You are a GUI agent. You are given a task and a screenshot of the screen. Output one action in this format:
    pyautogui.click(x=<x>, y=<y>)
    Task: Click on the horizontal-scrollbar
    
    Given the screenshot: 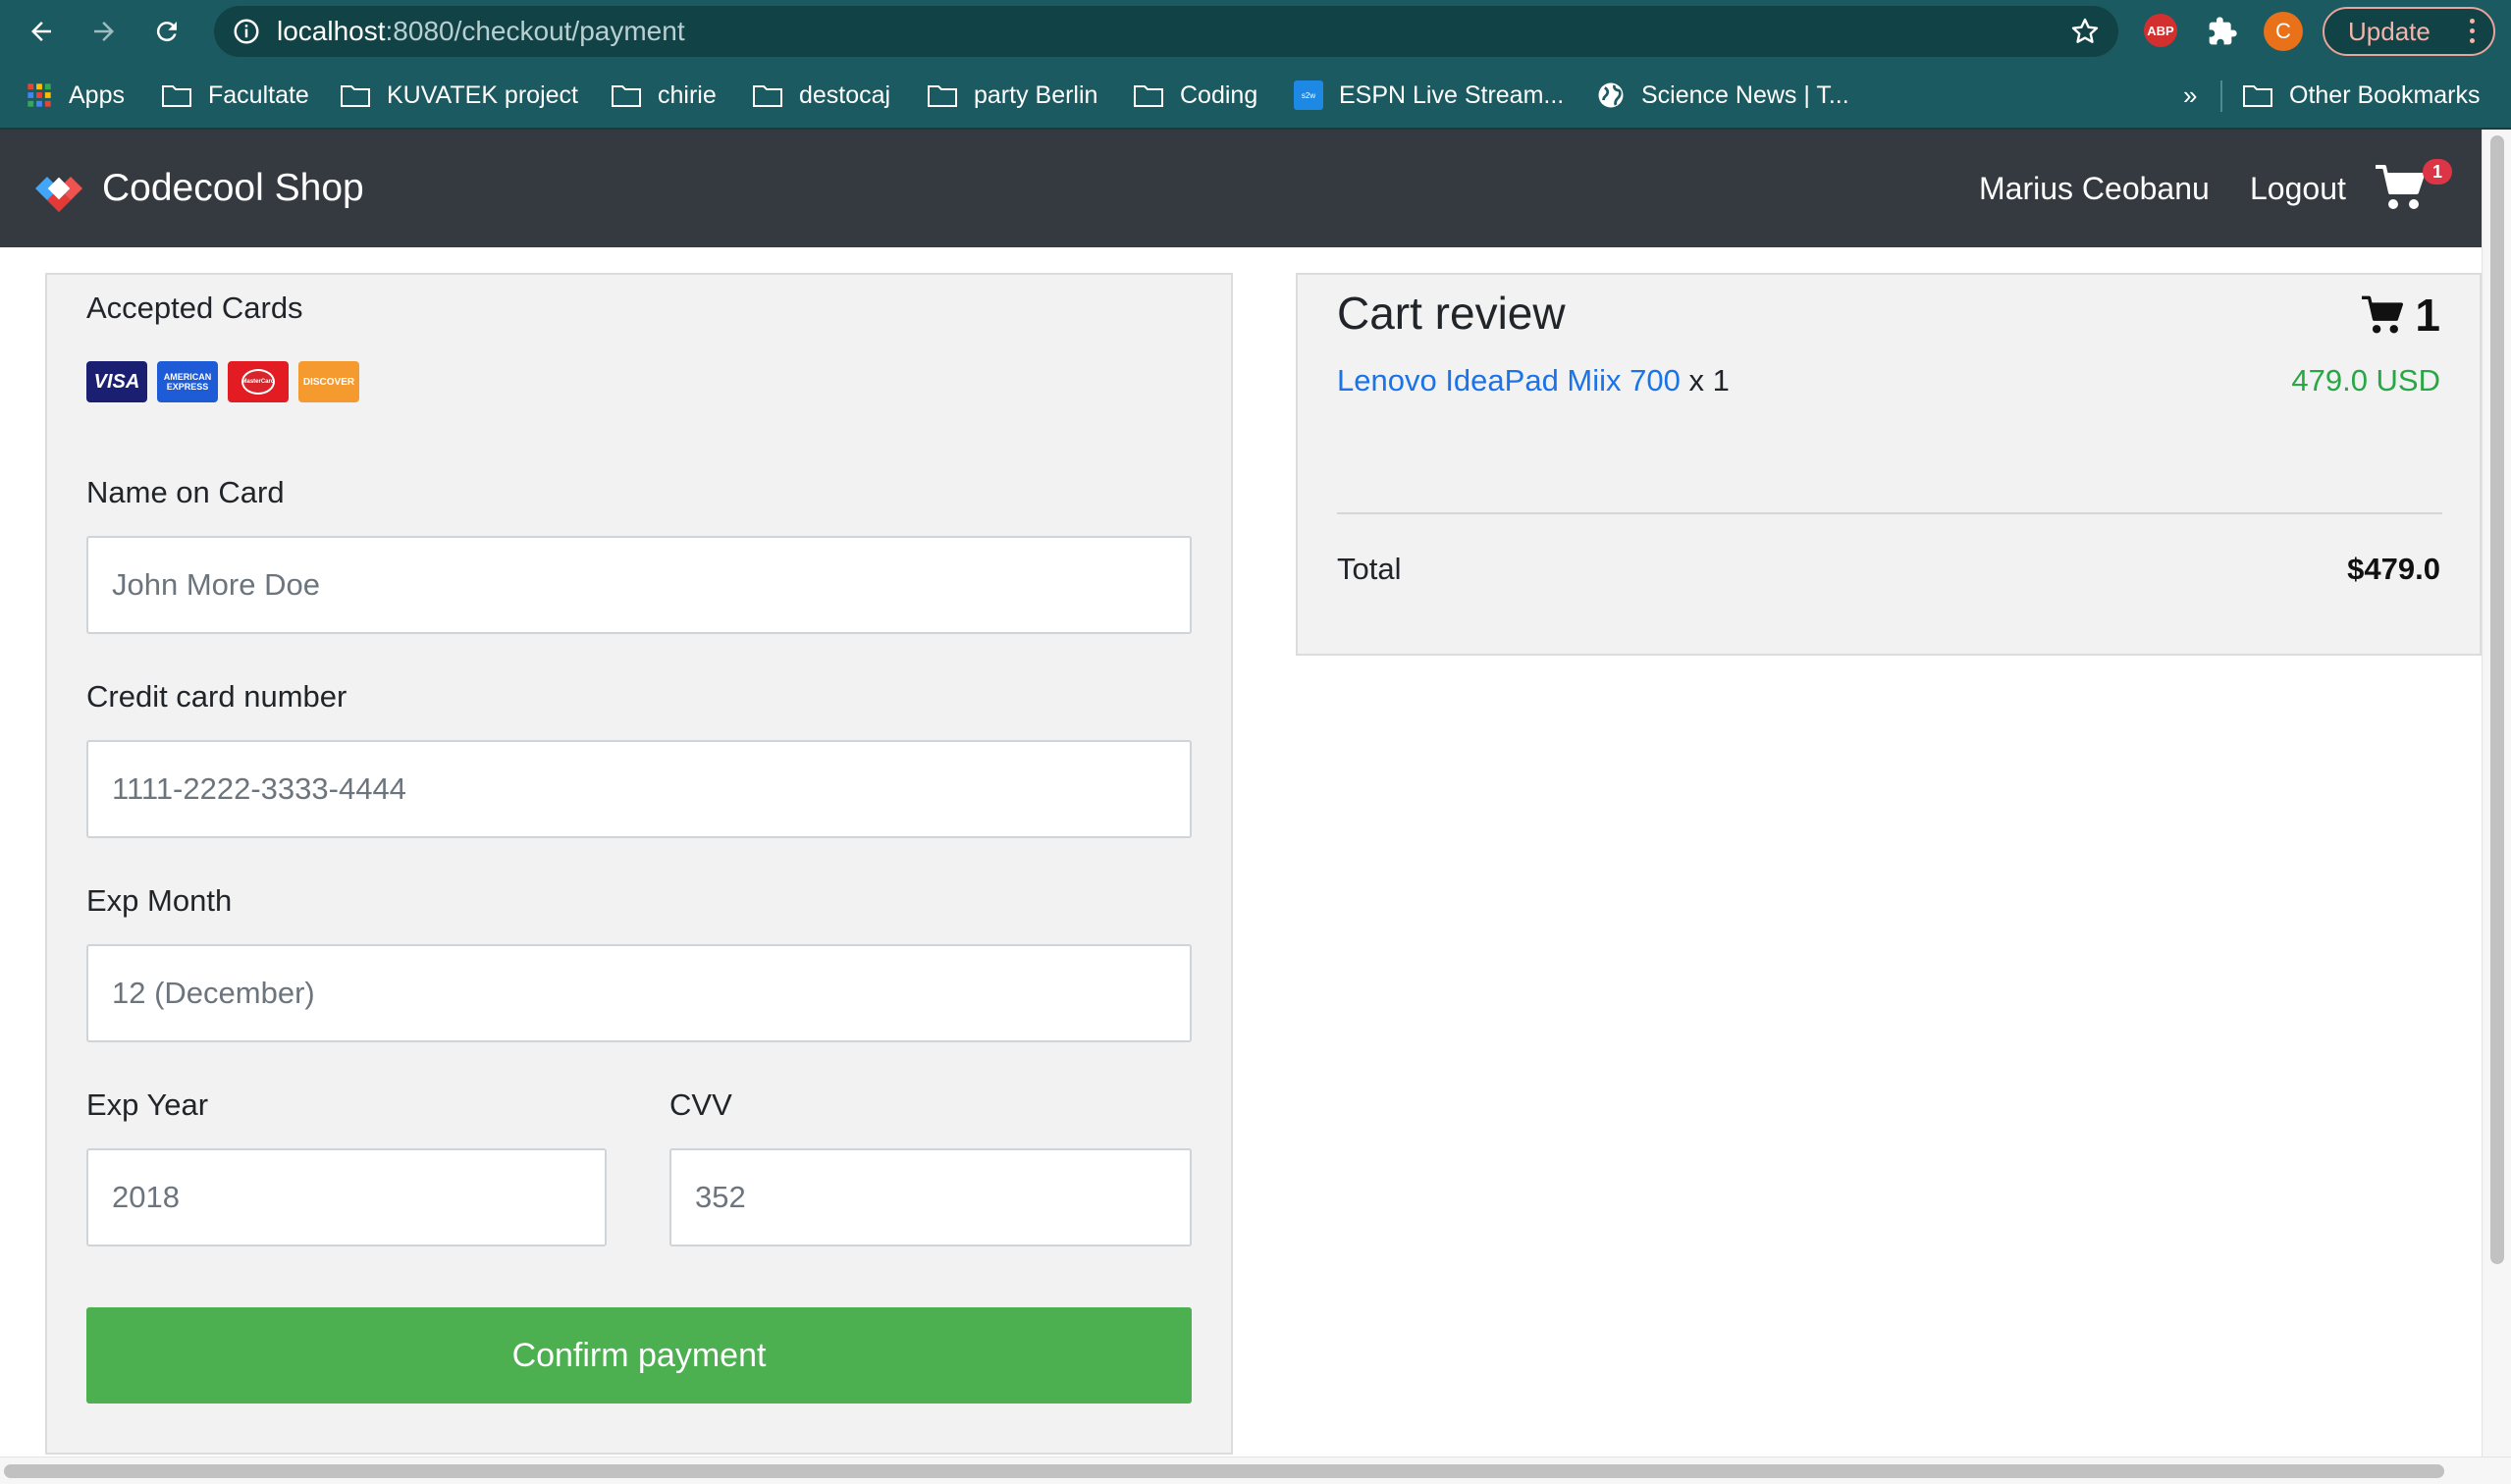 What is the action you would take?
    pyautogui.click(x=1255, y=1470)
    